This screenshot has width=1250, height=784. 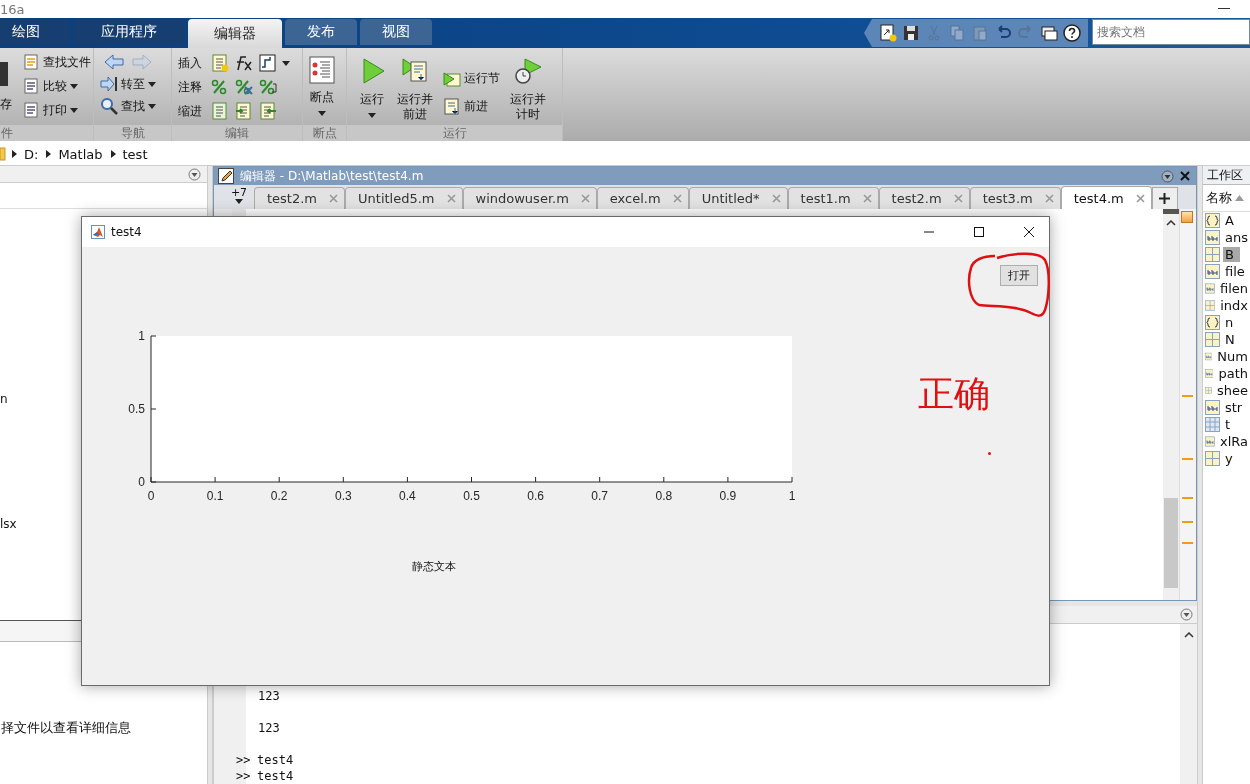 What do you see at coordinates (1233, 288) in the screenshot?
I see `variable-name: filen` at bounding box center [1233, 288].